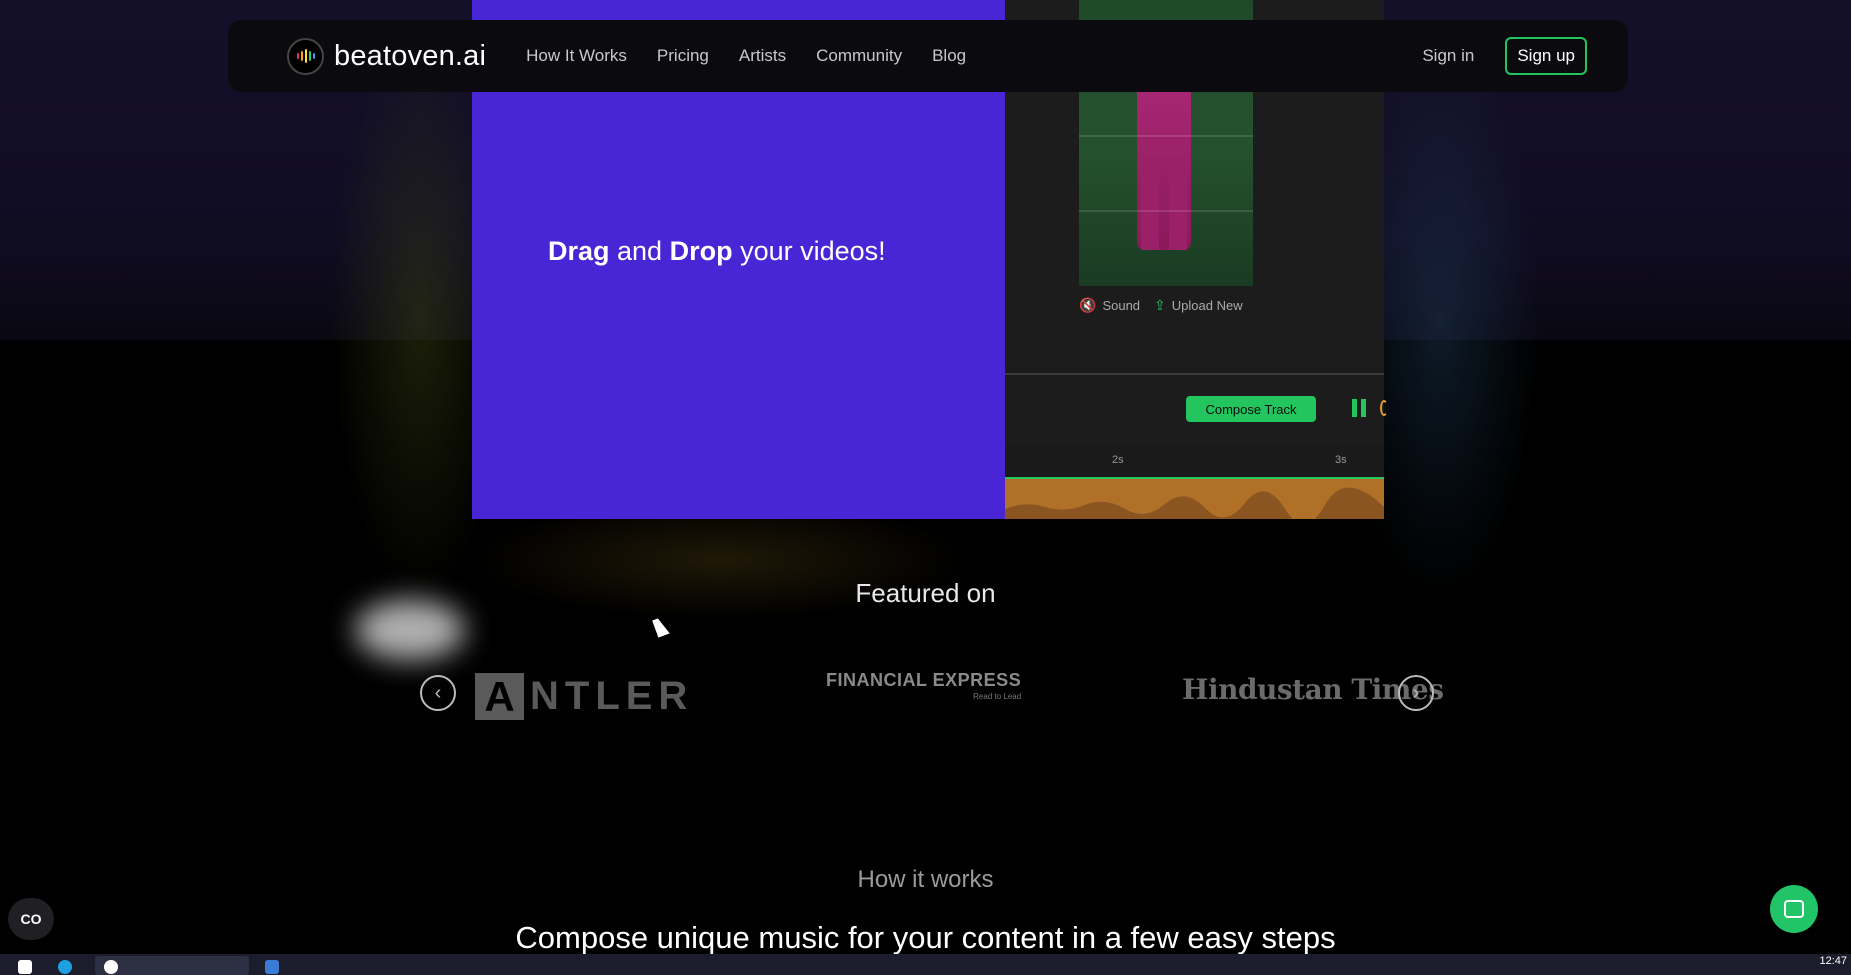  I want to click on chevron-left-icon: ‹, so click(438, 692).